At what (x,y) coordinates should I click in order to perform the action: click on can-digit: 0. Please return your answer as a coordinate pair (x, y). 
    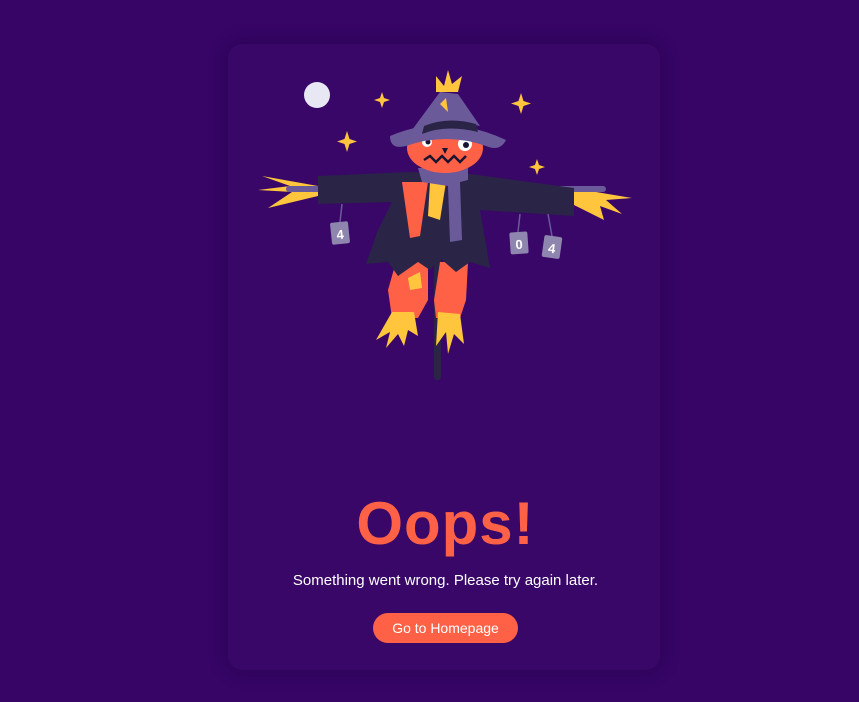
    Looking at the image, I should click on (519, 244).